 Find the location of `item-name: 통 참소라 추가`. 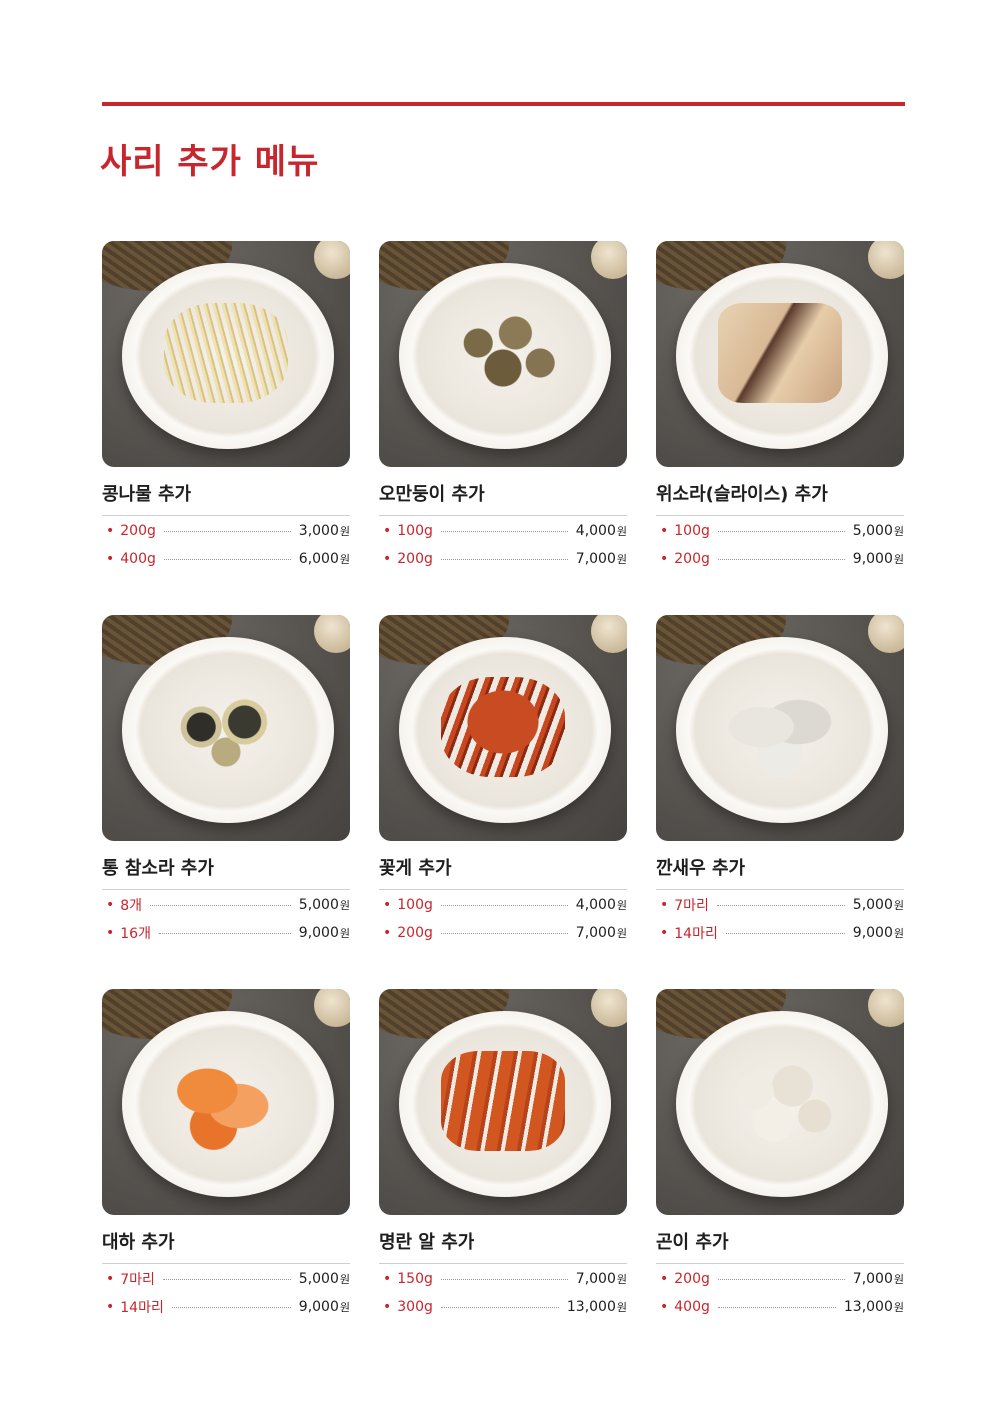

item-name: 통 참소라 추가 is located at coordinates (158, 868).